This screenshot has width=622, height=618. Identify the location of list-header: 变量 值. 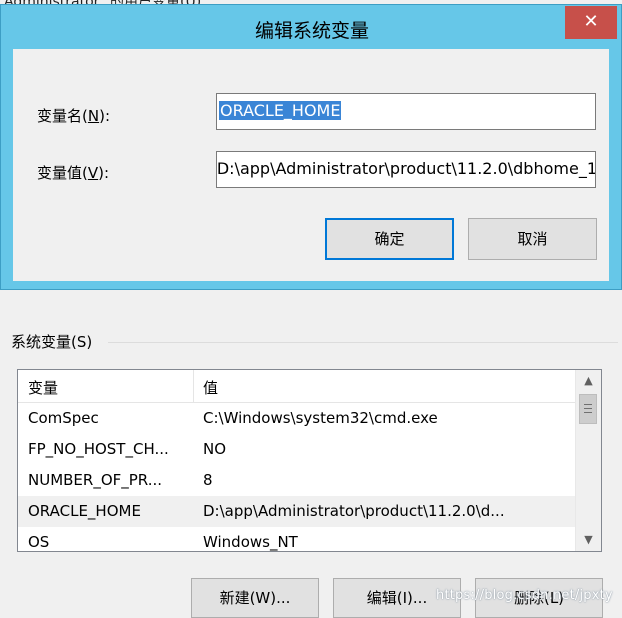
(296, 386).